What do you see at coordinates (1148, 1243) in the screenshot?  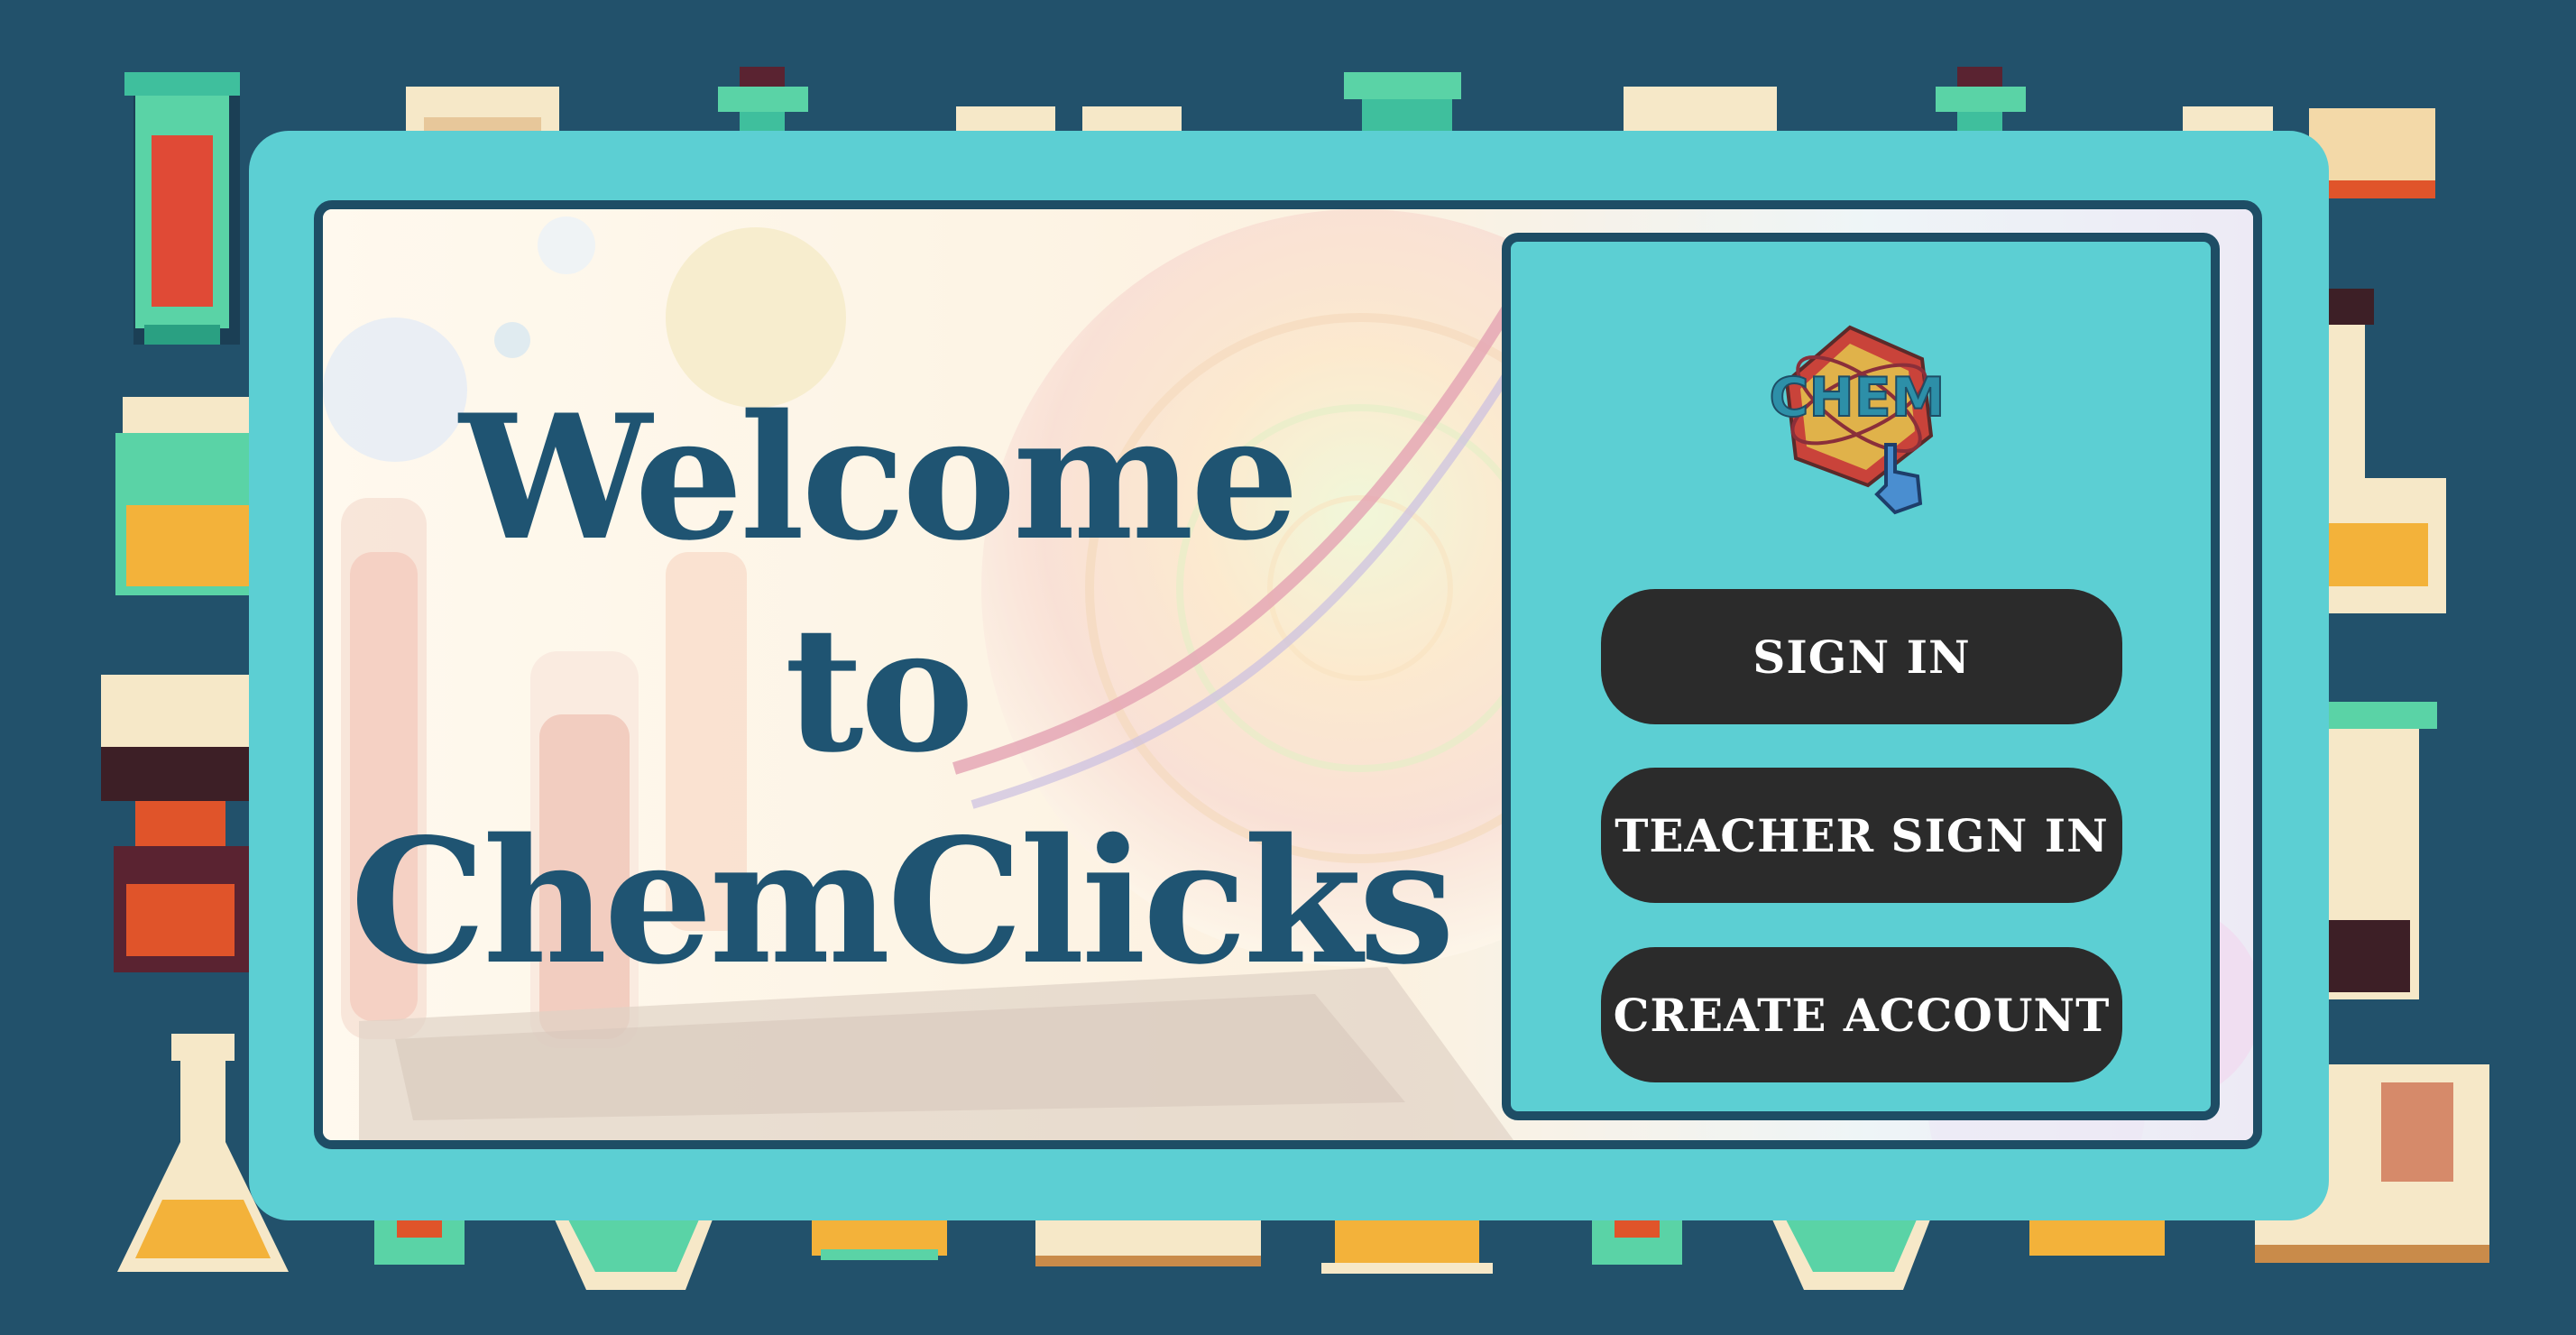 I see `book-bottom-1-icon` at bounding box center [1148, 1243].